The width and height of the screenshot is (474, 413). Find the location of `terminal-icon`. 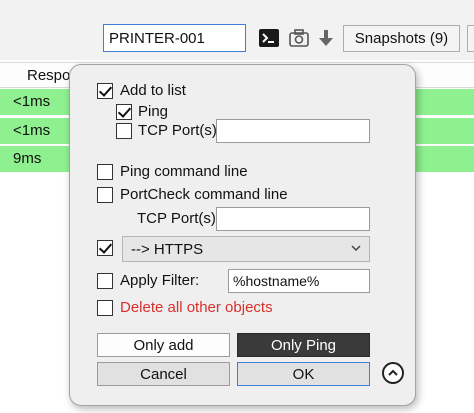

terminal-icon is located at coordinates (269, 38).